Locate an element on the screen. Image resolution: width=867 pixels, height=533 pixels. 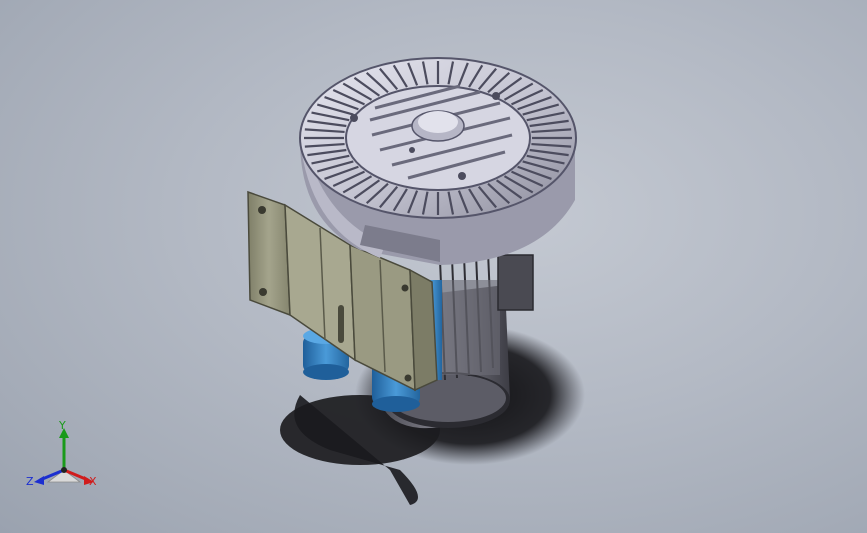
blower-top-cover is located at coordinates (438, 138).